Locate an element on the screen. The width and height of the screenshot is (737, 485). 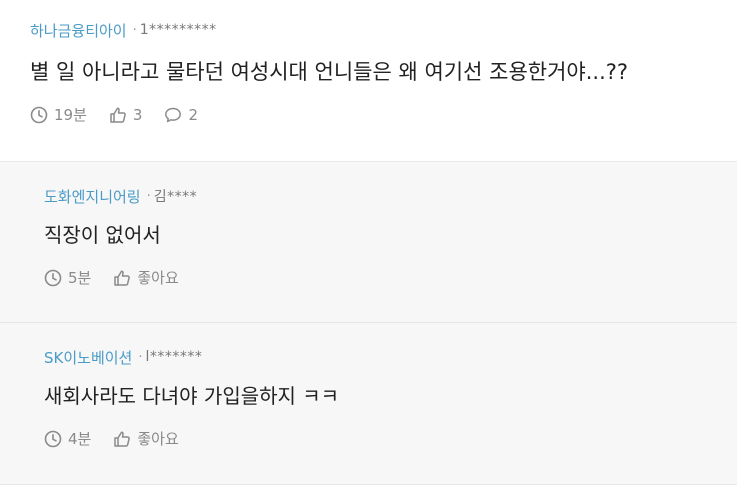
reply-text: 새회사라도 다녀야 가입을하지 ㅋㅋ is located at coordinates (192, 396).